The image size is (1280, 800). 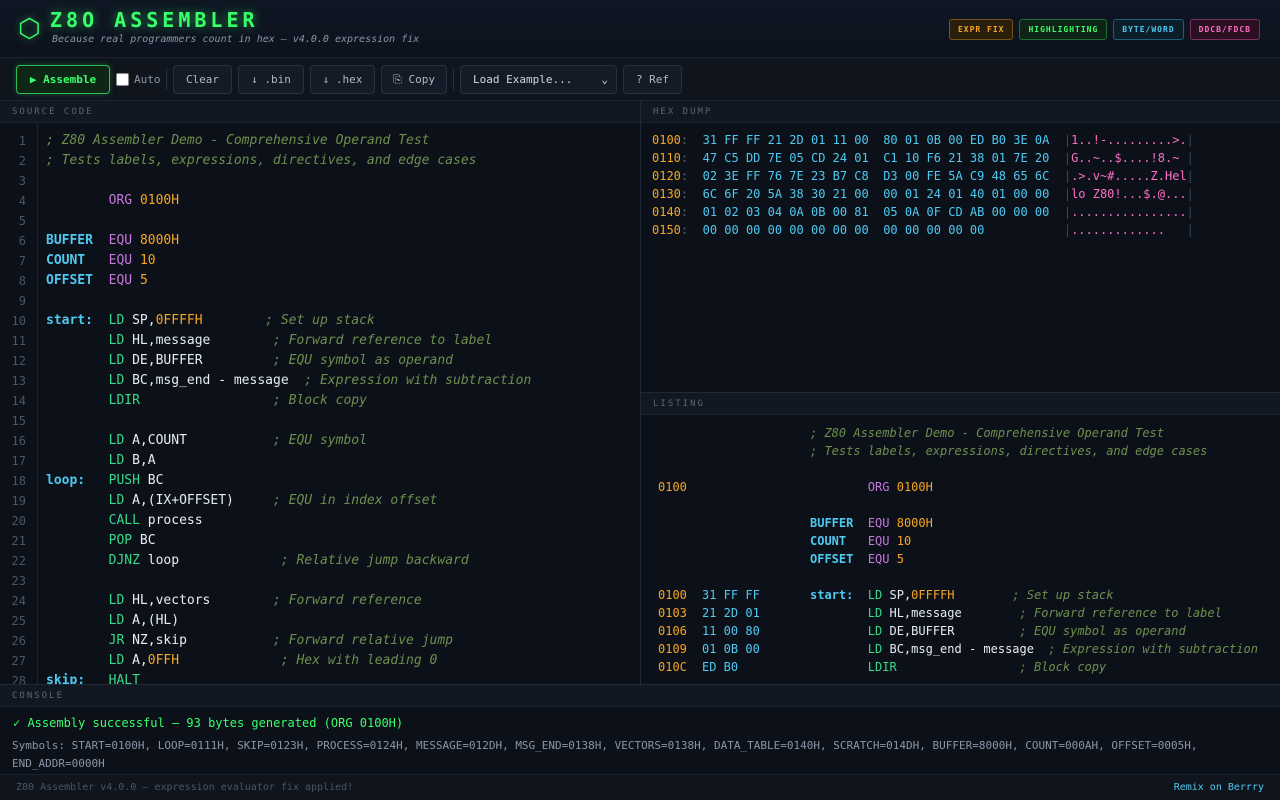 I want to click on hex-ascii: G..~..$....!8.~, so click(x=1129, y=158).